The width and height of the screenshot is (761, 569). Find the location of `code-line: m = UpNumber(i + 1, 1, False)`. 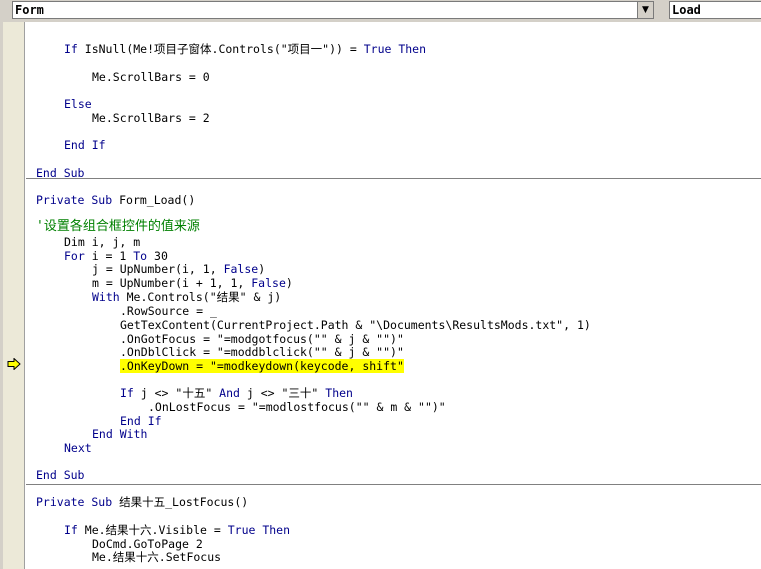

code-line: m = UpNumber(i + 1, 1, False) is located at coordinates (192, 283).